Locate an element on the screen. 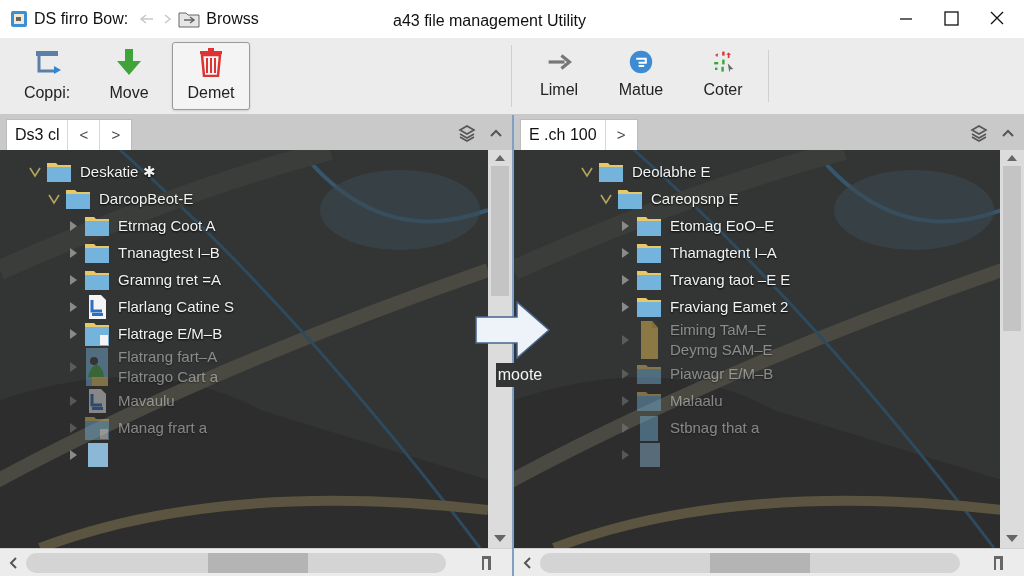  toolbar-button: Coppi: is located at coordinates (47, 76).